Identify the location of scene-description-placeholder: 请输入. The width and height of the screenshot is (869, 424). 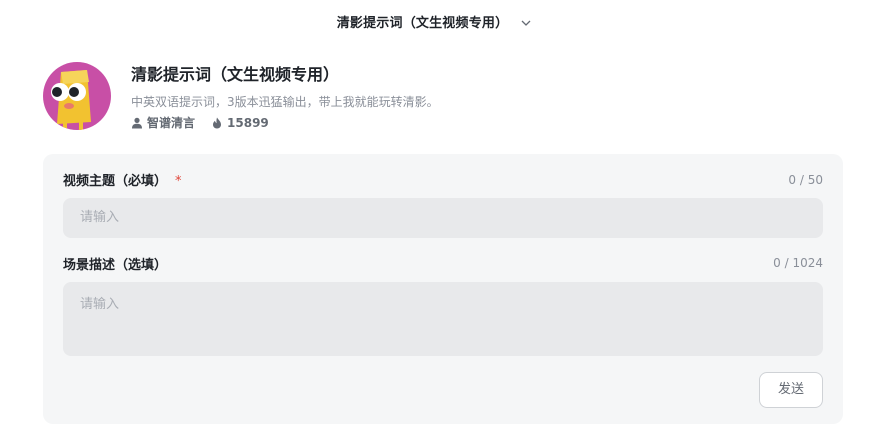
(100, 304).